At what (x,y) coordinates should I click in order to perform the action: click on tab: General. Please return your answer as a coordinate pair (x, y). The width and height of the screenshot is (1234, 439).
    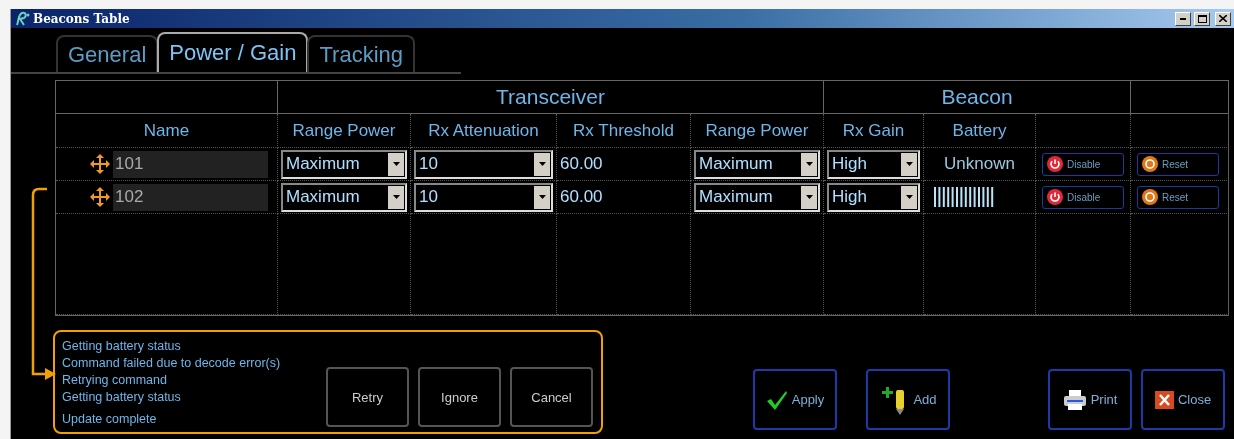
    Looking at the image, I should click on (107, 53).